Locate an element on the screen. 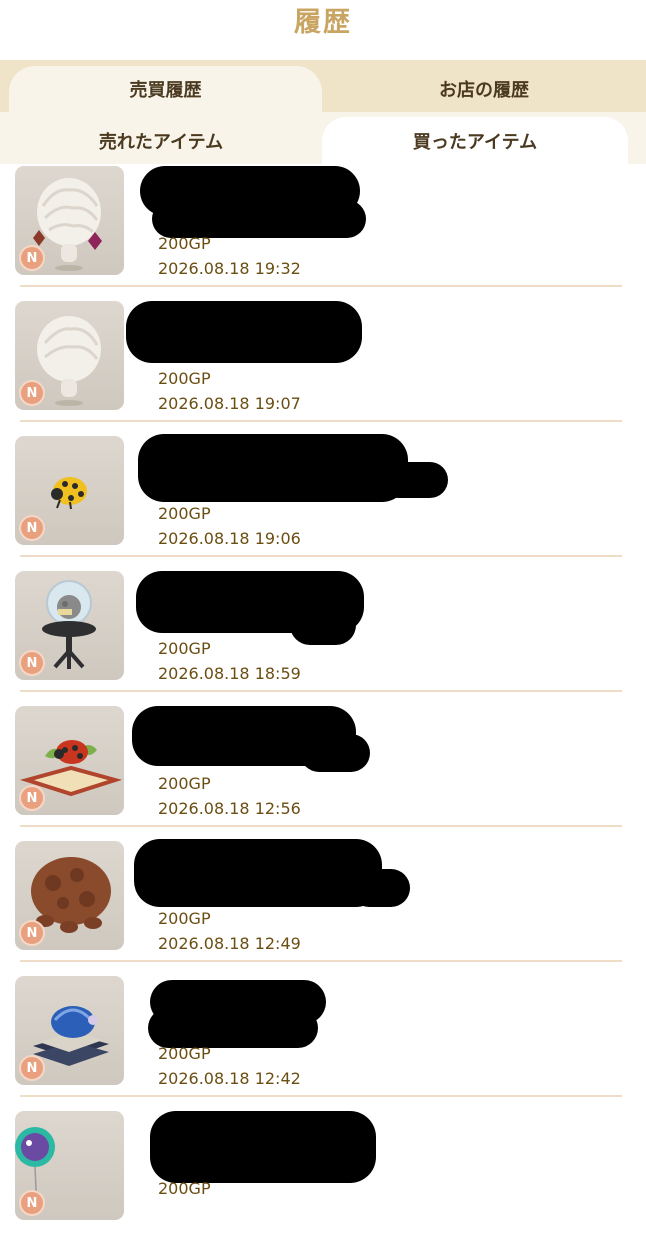  list-item: N 200GP 2026.08.18 12:42 is located at coordinates (323, 1041).